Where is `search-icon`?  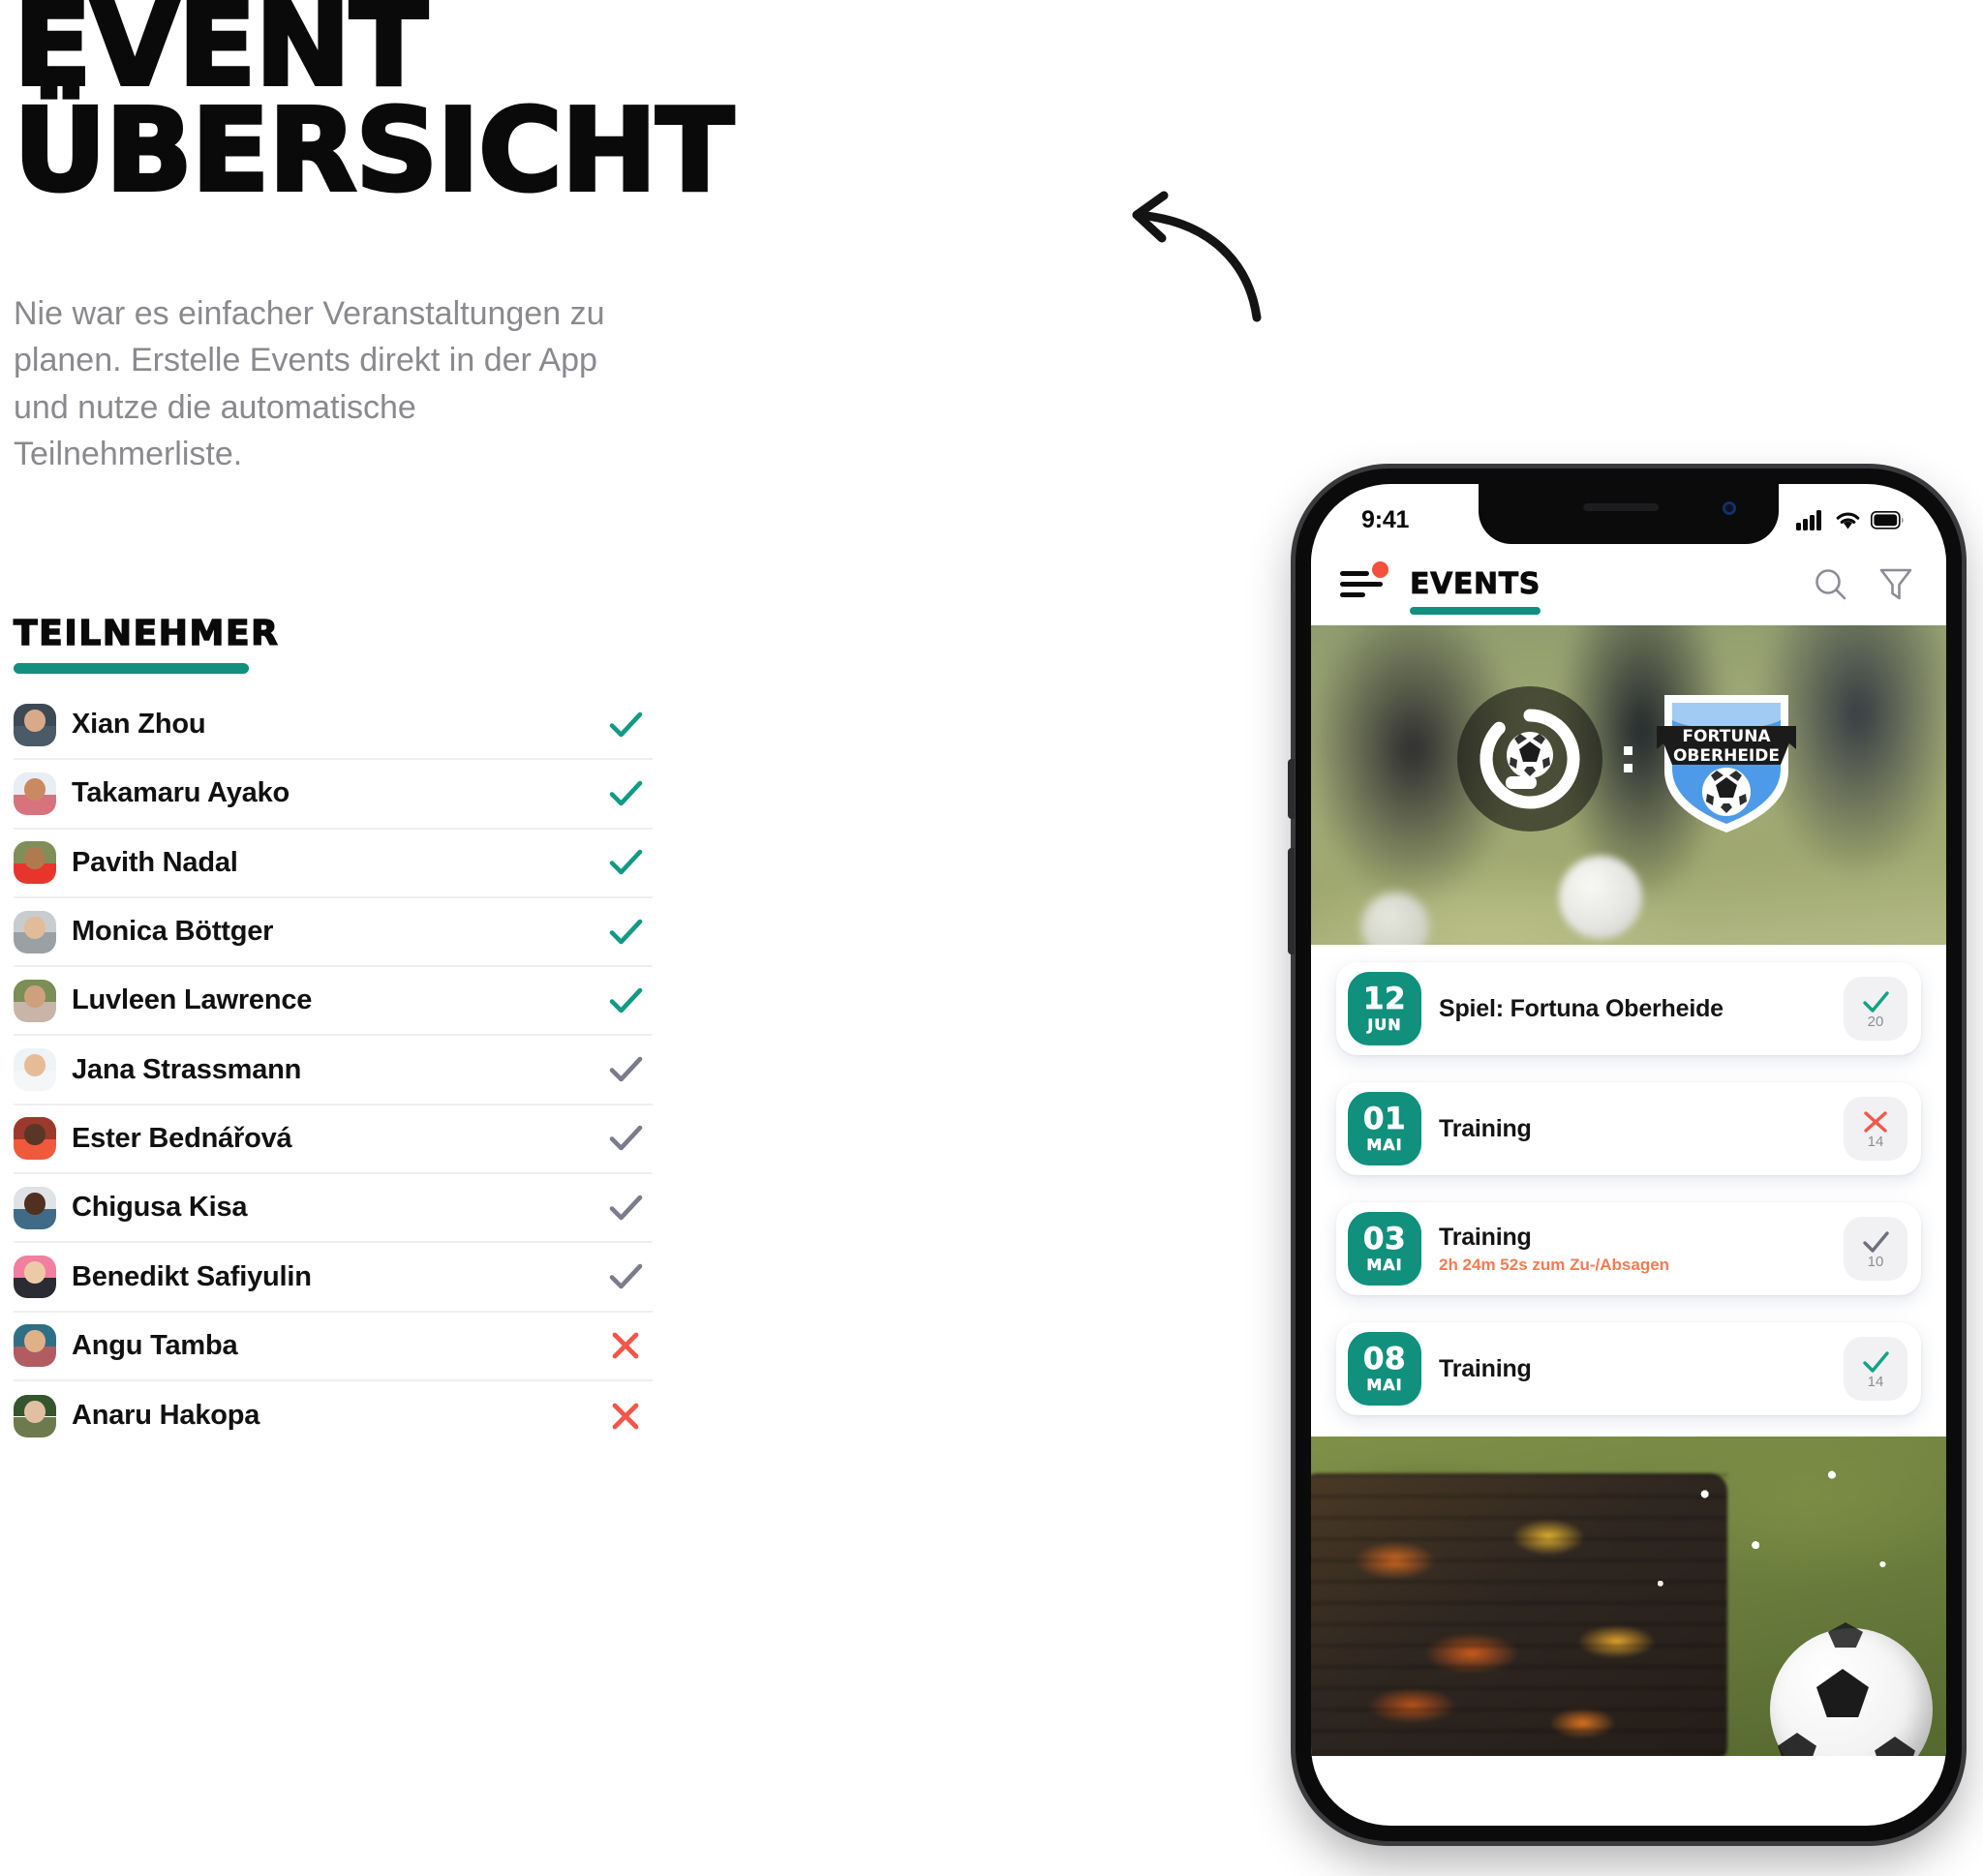
search-icon is located at coordinates (1831, 584).